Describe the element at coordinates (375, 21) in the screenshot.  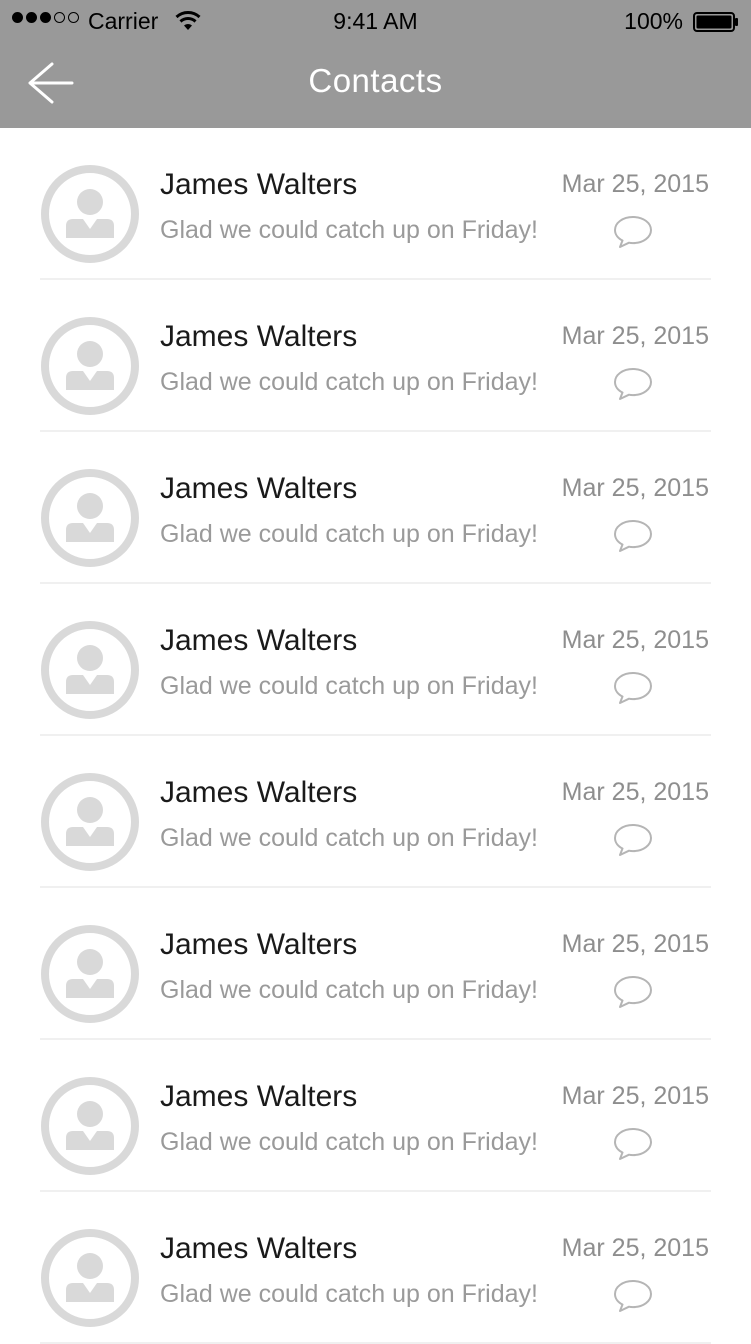
I see `status-bar: Carrier 9:41 AM 100%` at that location.